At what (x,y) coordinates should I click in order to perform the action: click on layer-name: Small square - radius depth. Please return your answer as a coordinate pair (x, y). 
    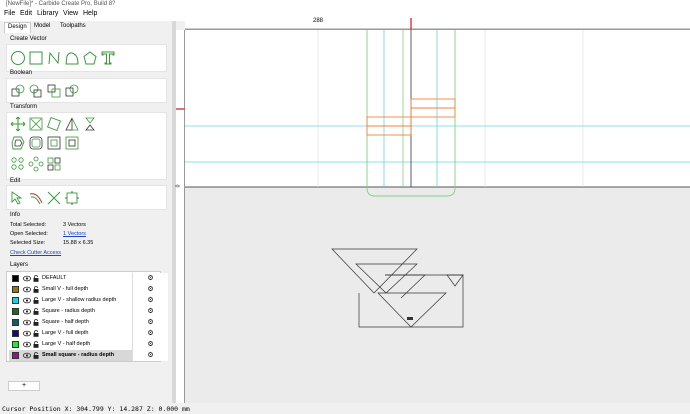
    Looking at the image, I should click on (78, 355).